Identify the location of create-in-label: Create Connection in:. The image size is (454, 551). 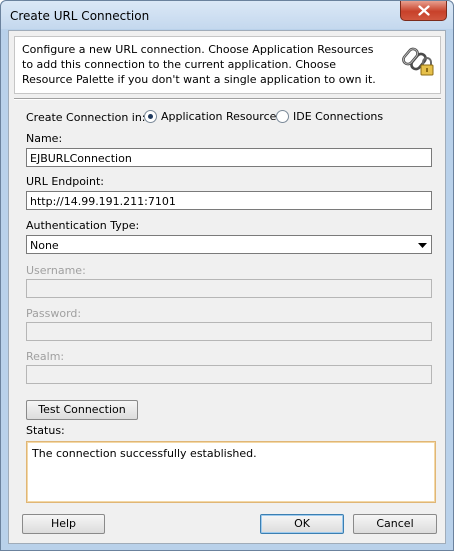
(86, 117).